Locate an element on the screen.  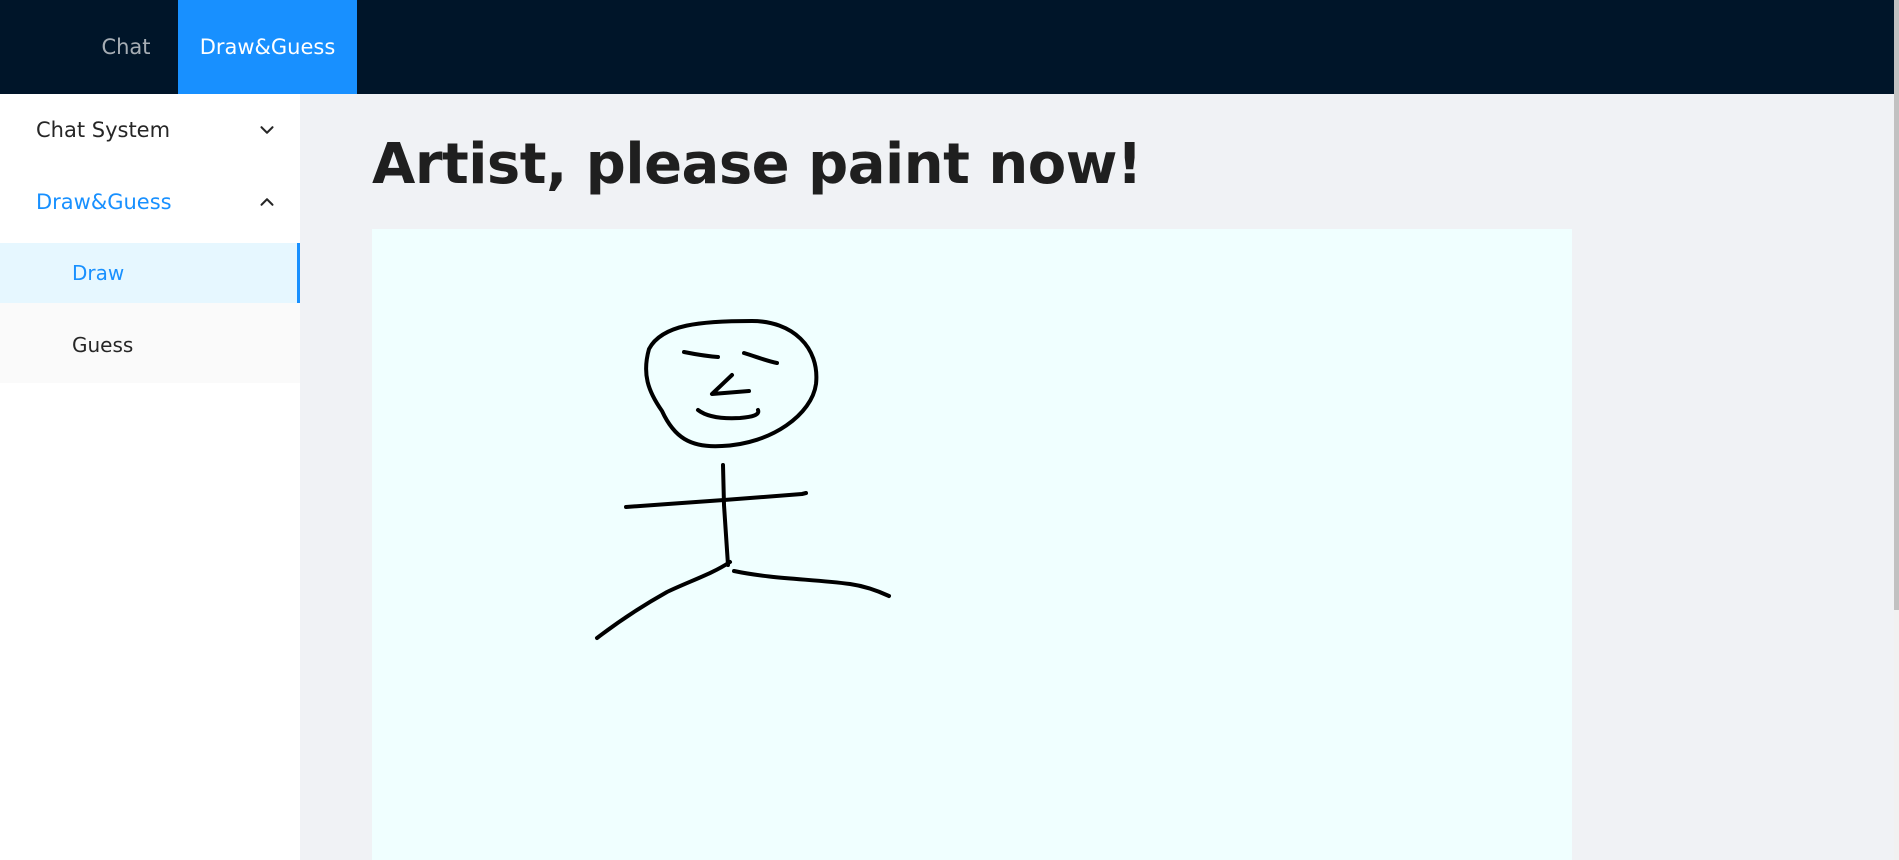
tab-draw-guess-label: Draw&Guess is located at coordinates (267, 47).